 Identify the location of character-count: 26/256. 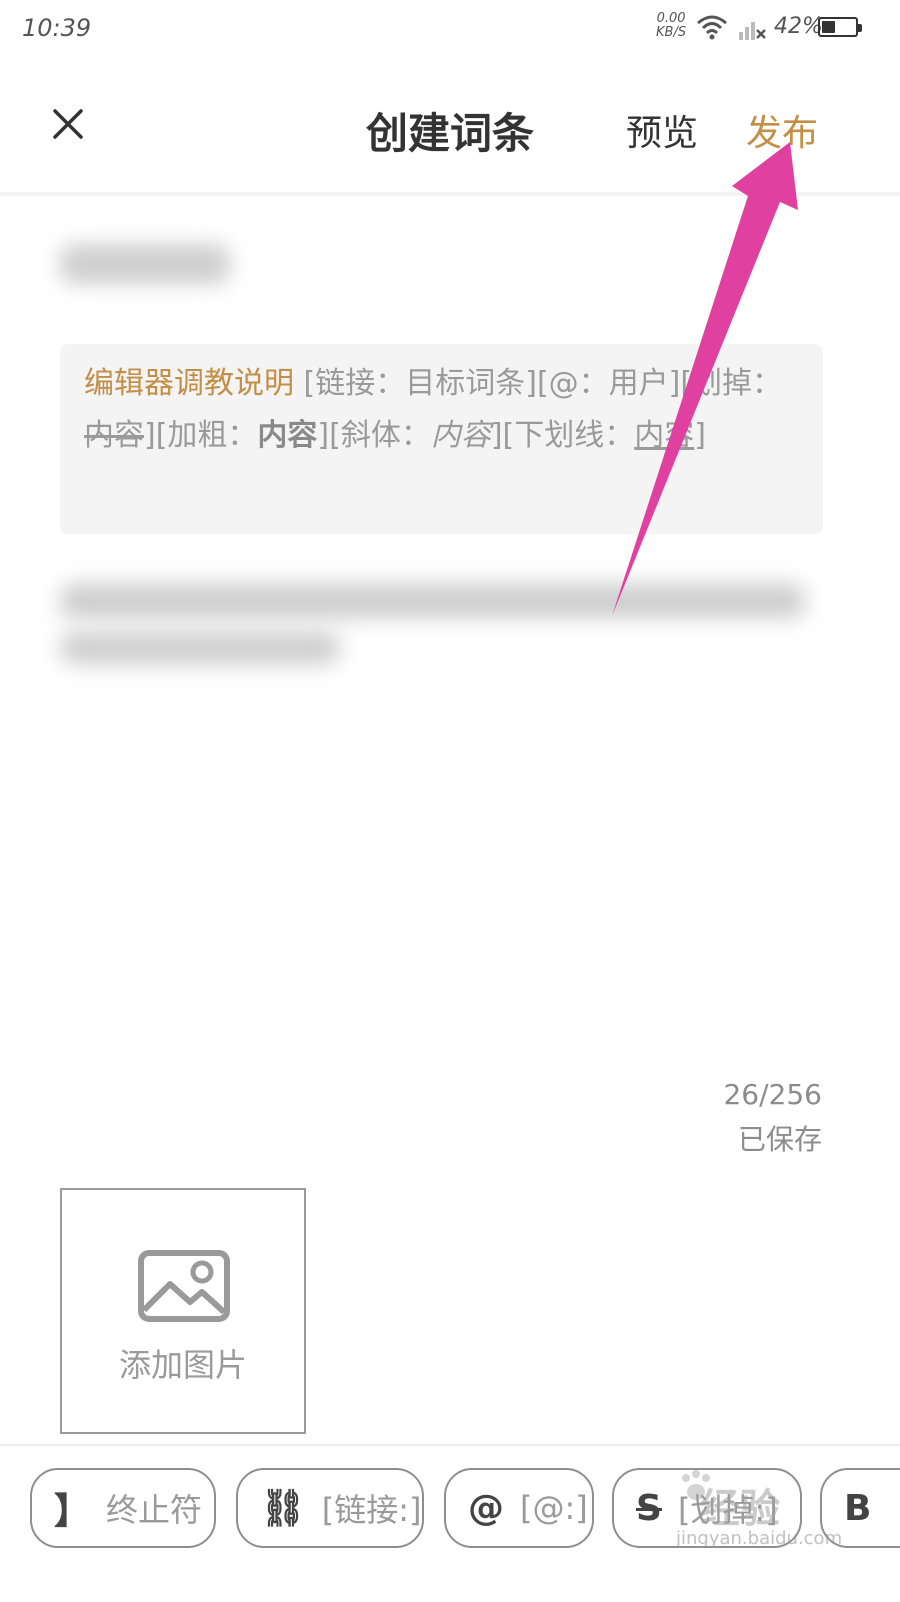
(772, 1094).